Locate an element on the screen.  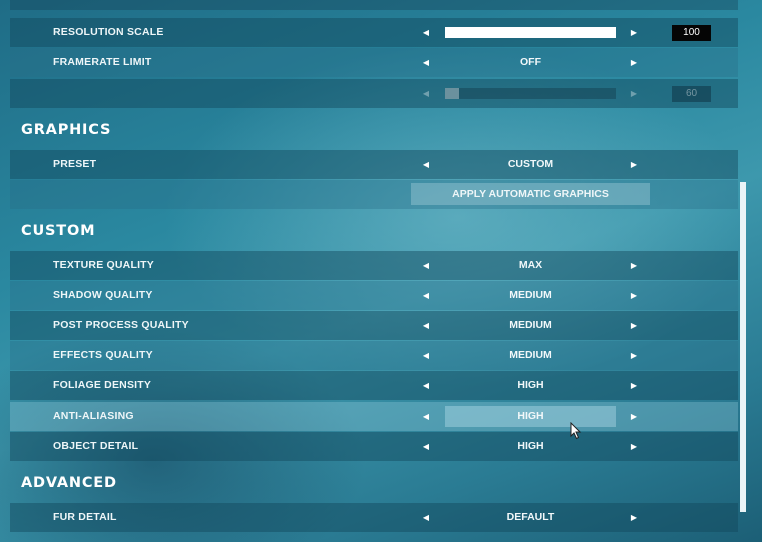
object-detail-label: OBJECT DETAIL is located at coordinates (96, 446).